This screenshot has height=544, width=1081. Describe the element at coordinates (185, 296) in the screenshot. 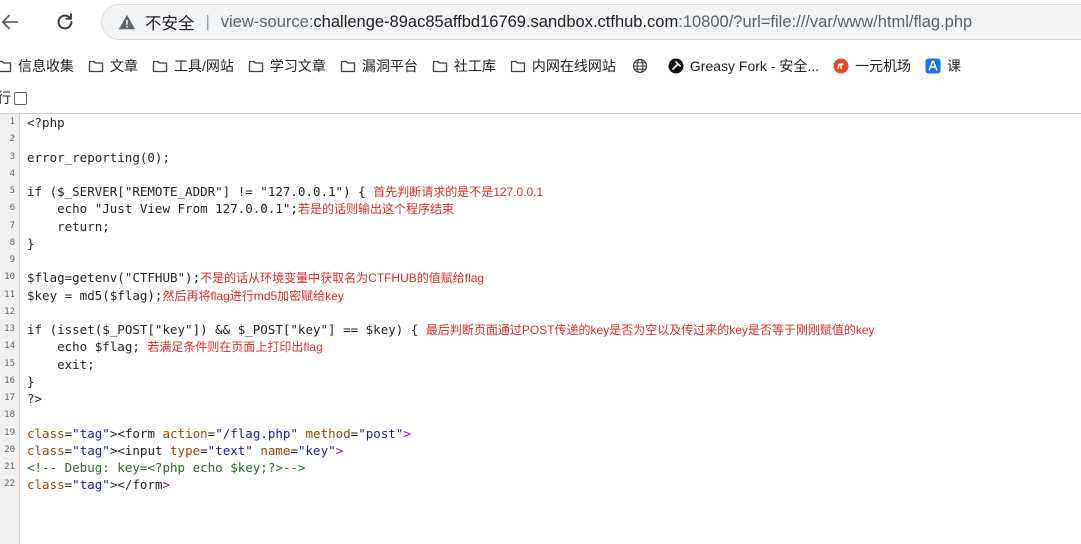

I see `source-code: $key = md5($flag);然后再将flag进行md5加密赋给key` at that location.